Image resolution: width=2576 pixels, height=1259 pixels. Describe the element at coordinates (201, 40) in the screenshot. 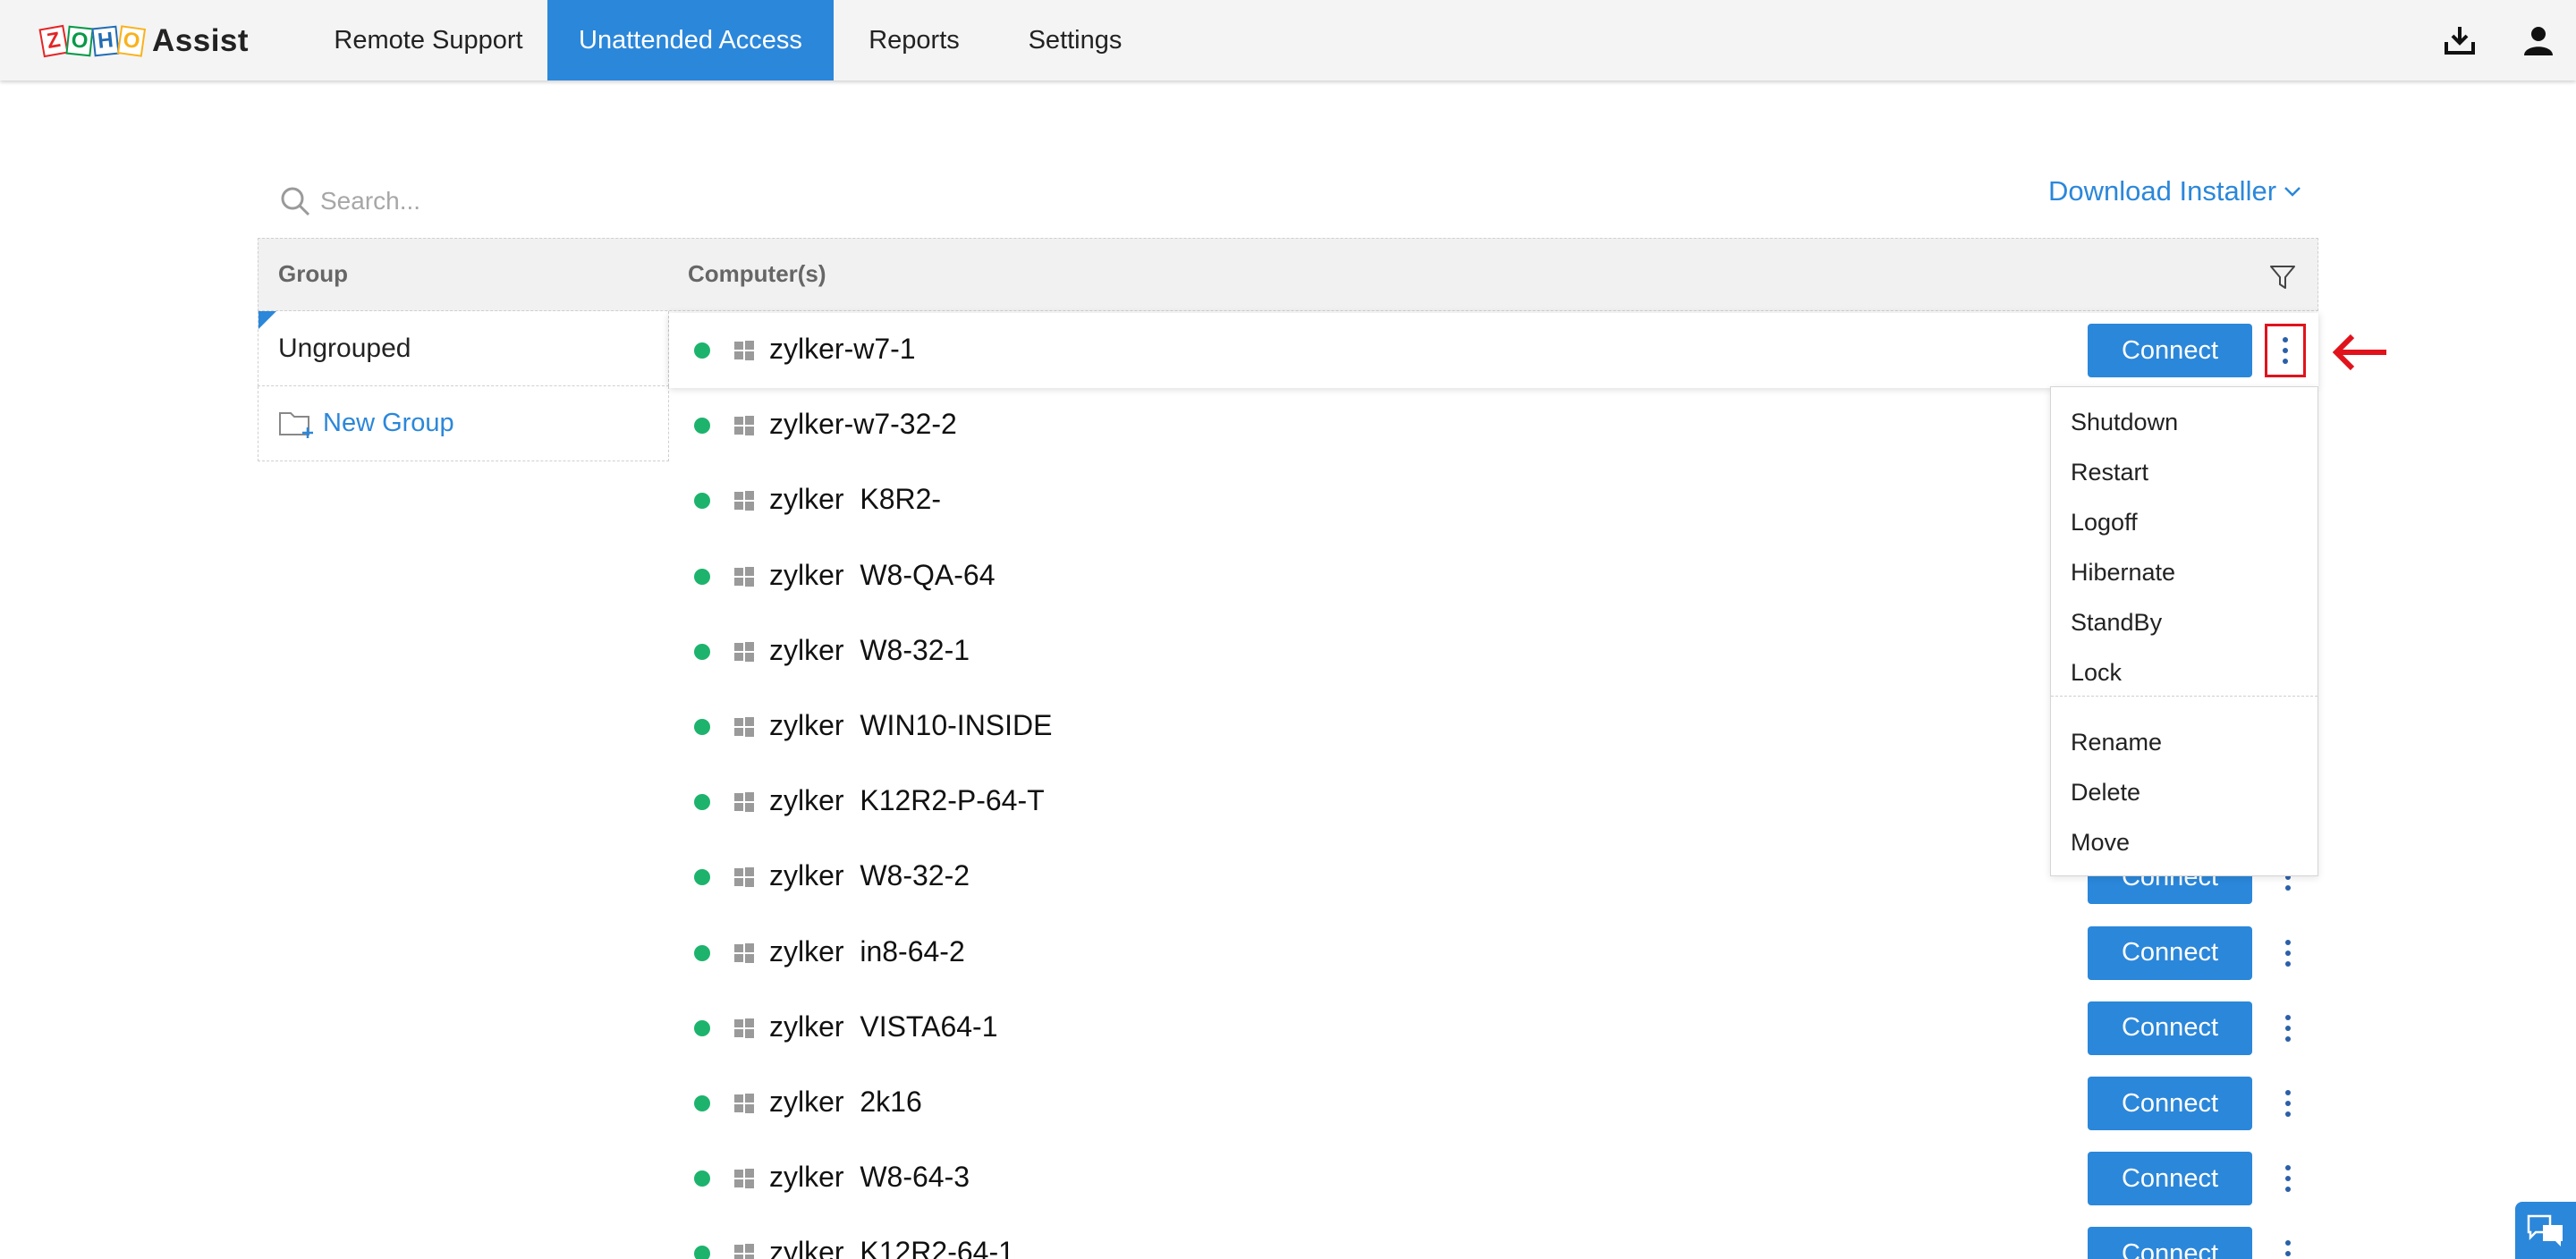

I see `product-name: Assist` at that location.